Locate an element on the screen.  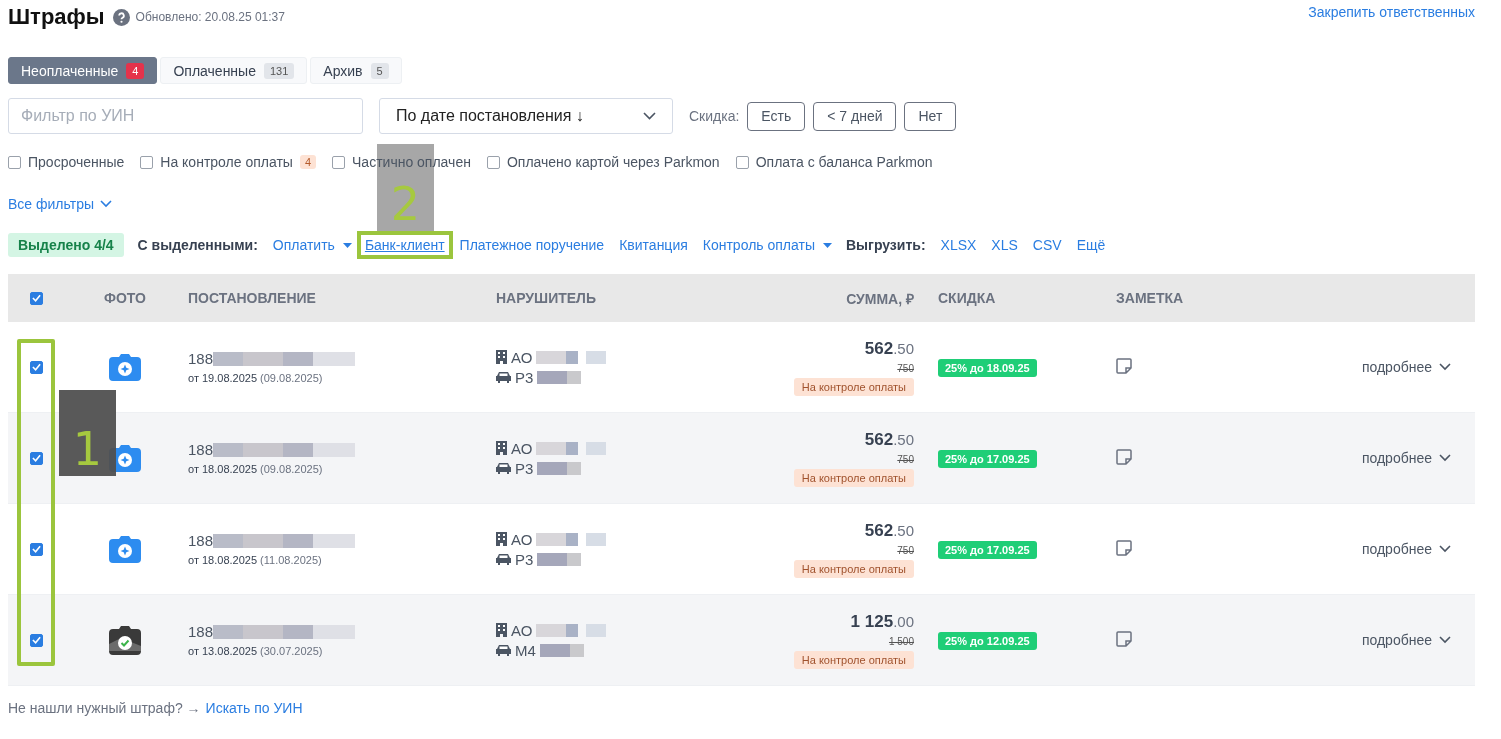
sort-dropdown: По дате постановления ↓ is located at coordinates (526, 116).